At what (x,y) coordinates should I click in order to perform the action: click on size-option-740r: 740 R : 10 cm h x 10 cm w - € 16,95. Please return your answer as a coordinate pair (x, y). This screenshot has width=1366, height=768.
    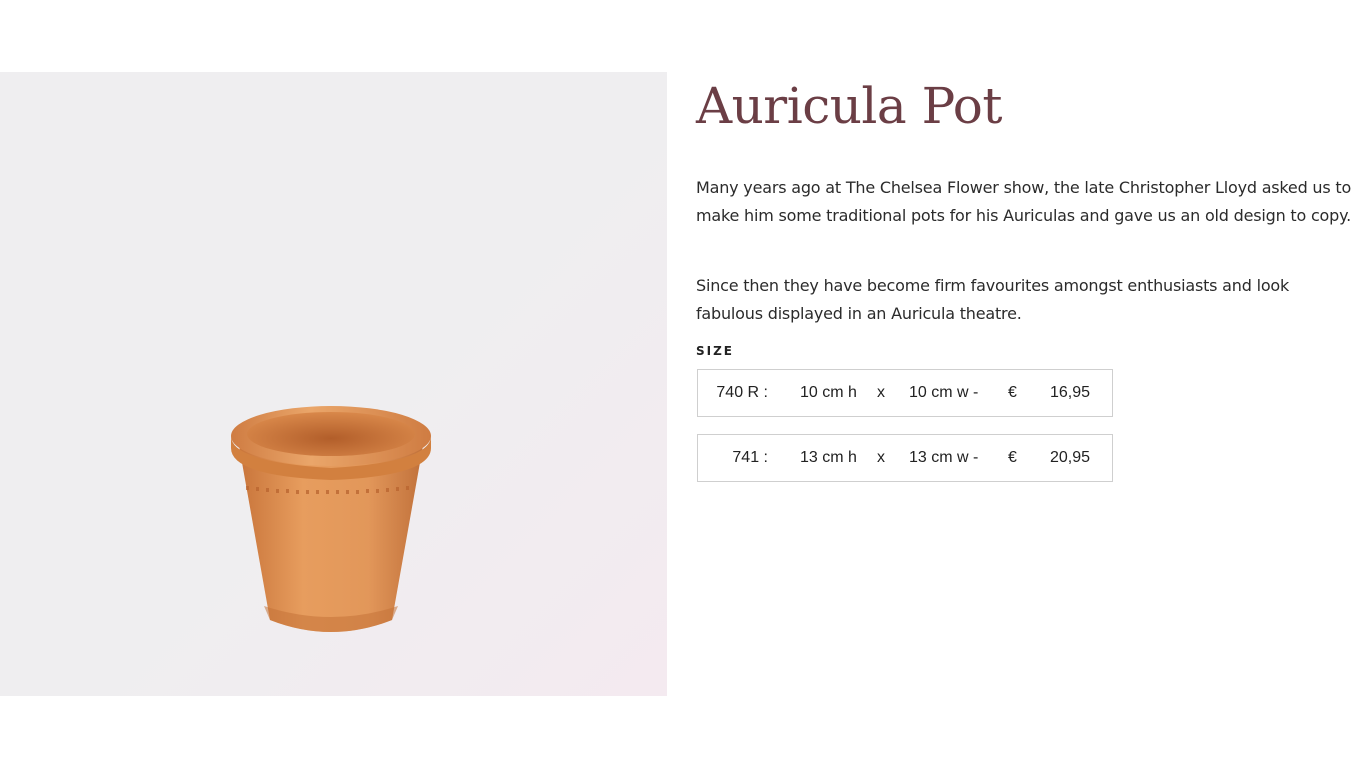
    Looking at the image, I should click on (905, 393).